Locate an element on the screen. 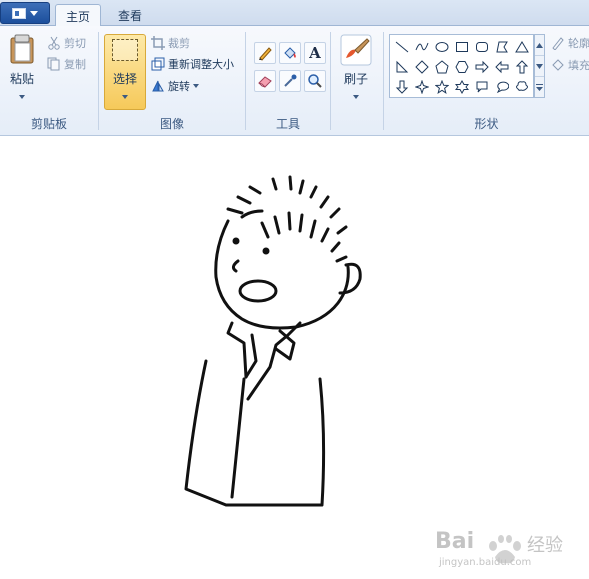 The height and width of the screenshot is (579, 589). paint-bucket-icon is located at coordinates (290, 53).